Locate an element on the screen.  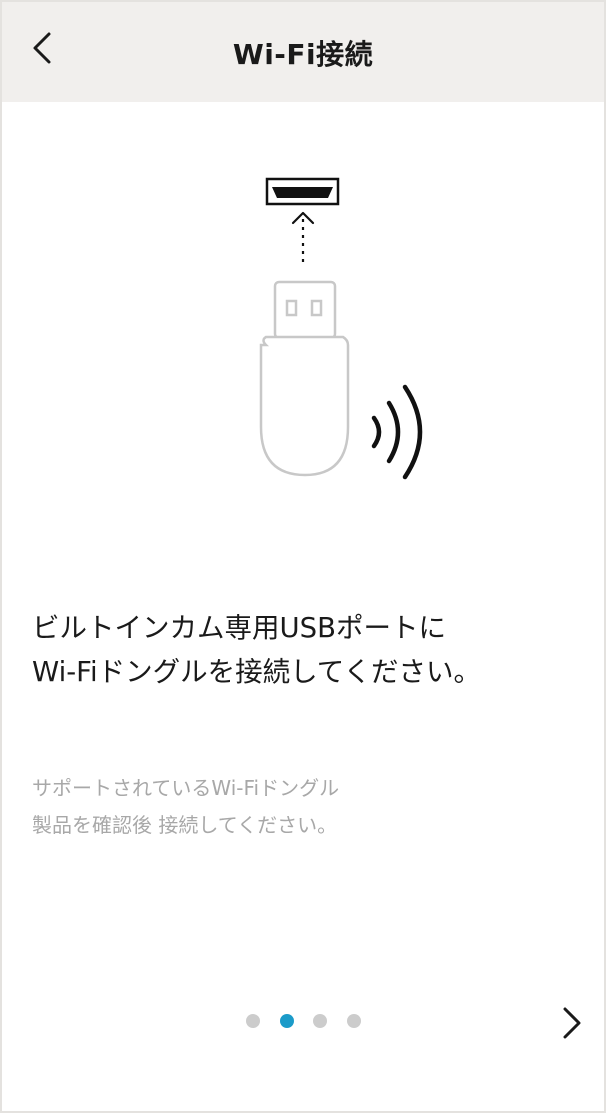
wireless-signal-icon is located at coordinates (397, 432).